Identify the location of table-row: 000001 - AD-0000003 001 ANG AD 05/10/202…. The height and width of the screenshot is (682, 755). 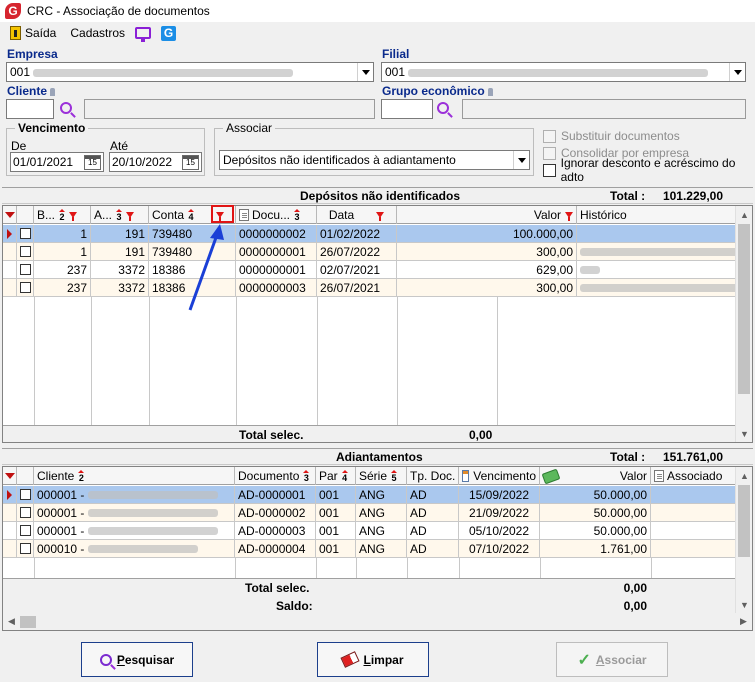
(369, 531).